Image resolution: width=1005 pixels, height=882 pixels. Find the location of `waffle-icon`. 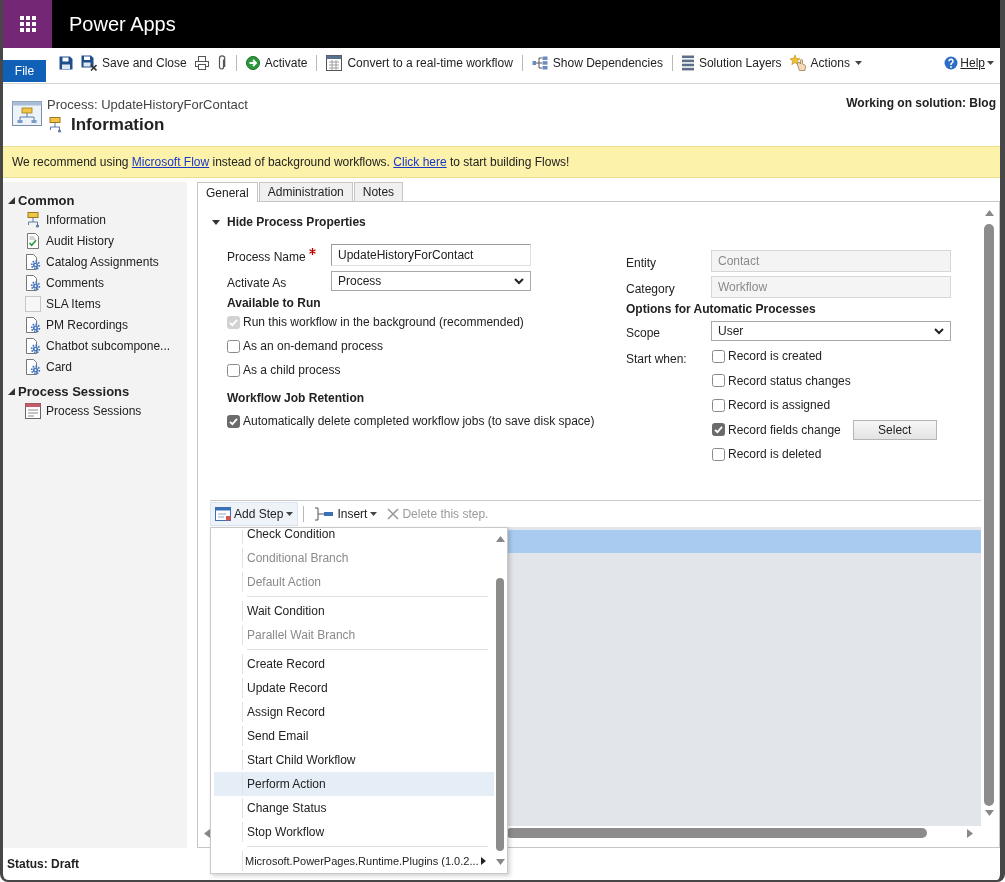

waffle-icon is located at coordinates (27, 24).